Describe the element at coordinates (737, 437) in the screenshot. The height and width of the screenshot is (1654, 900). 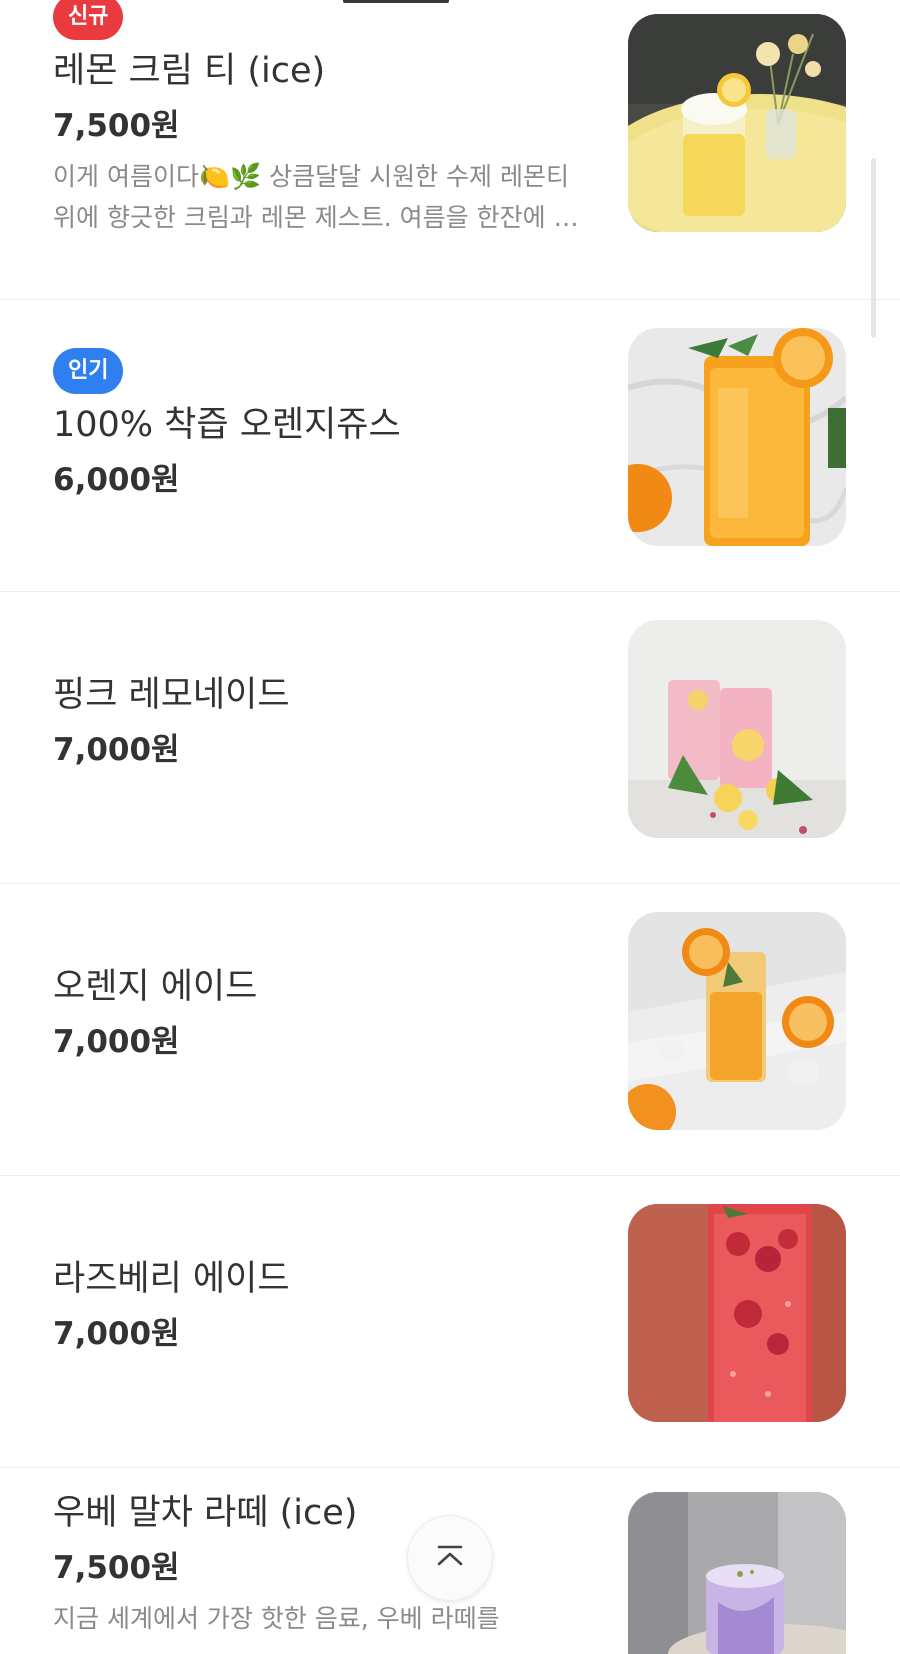
I see `orange-juice-photo` at that location.